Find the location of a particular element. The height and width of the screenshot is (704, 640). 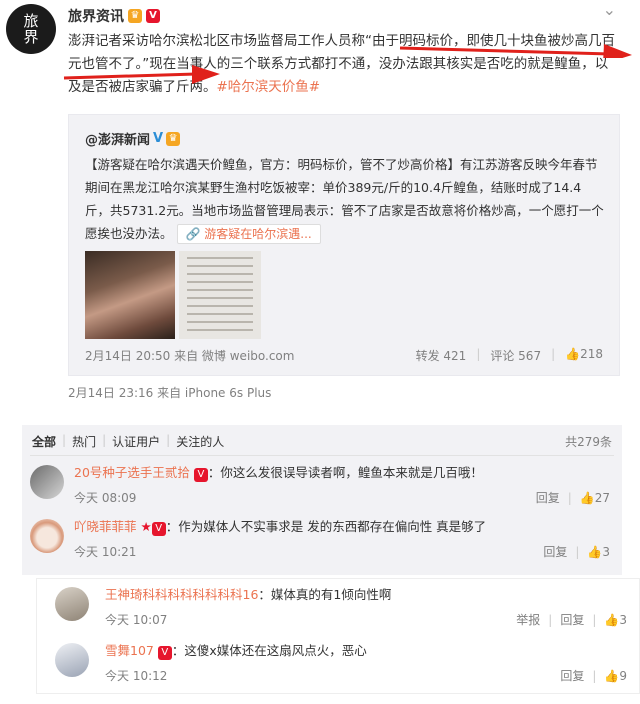

avatar-char-1: 旅 is located at coordinates (31, 21).